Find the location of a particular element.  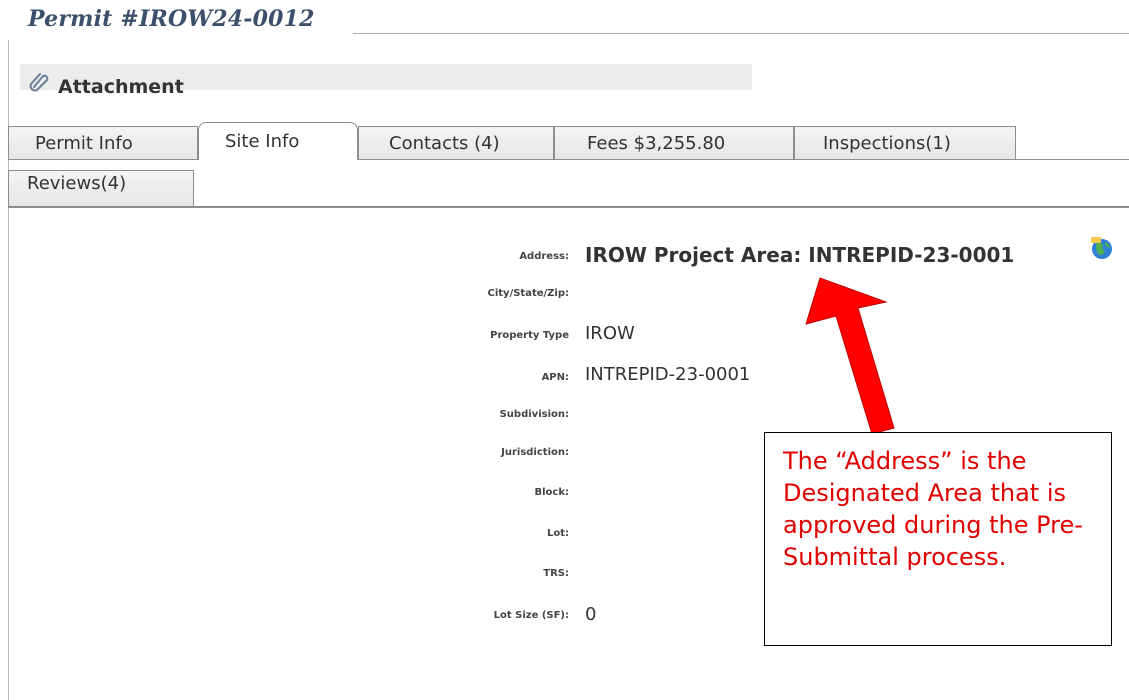

tab-permit-info: Permit Info is located at coordinates (103, 143).